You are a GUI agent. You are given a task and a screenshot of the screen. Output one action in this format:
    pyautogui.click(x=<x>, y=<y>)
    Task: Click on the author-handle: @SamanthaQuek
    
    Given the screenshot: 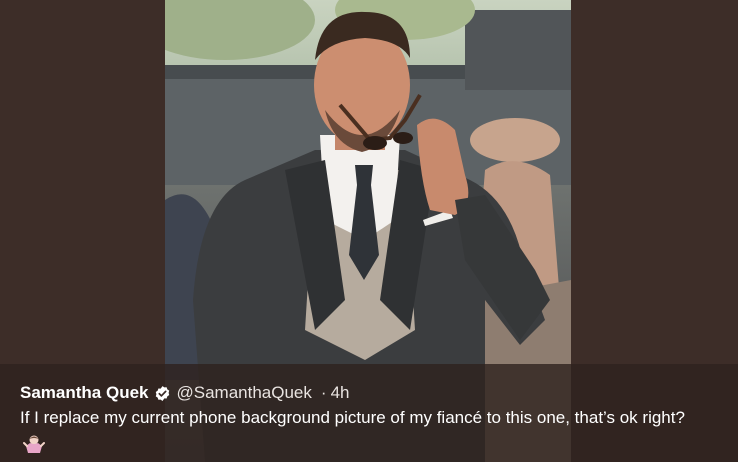 What is the action you would take?
    pyautogui.click(x=244, y=393)
    